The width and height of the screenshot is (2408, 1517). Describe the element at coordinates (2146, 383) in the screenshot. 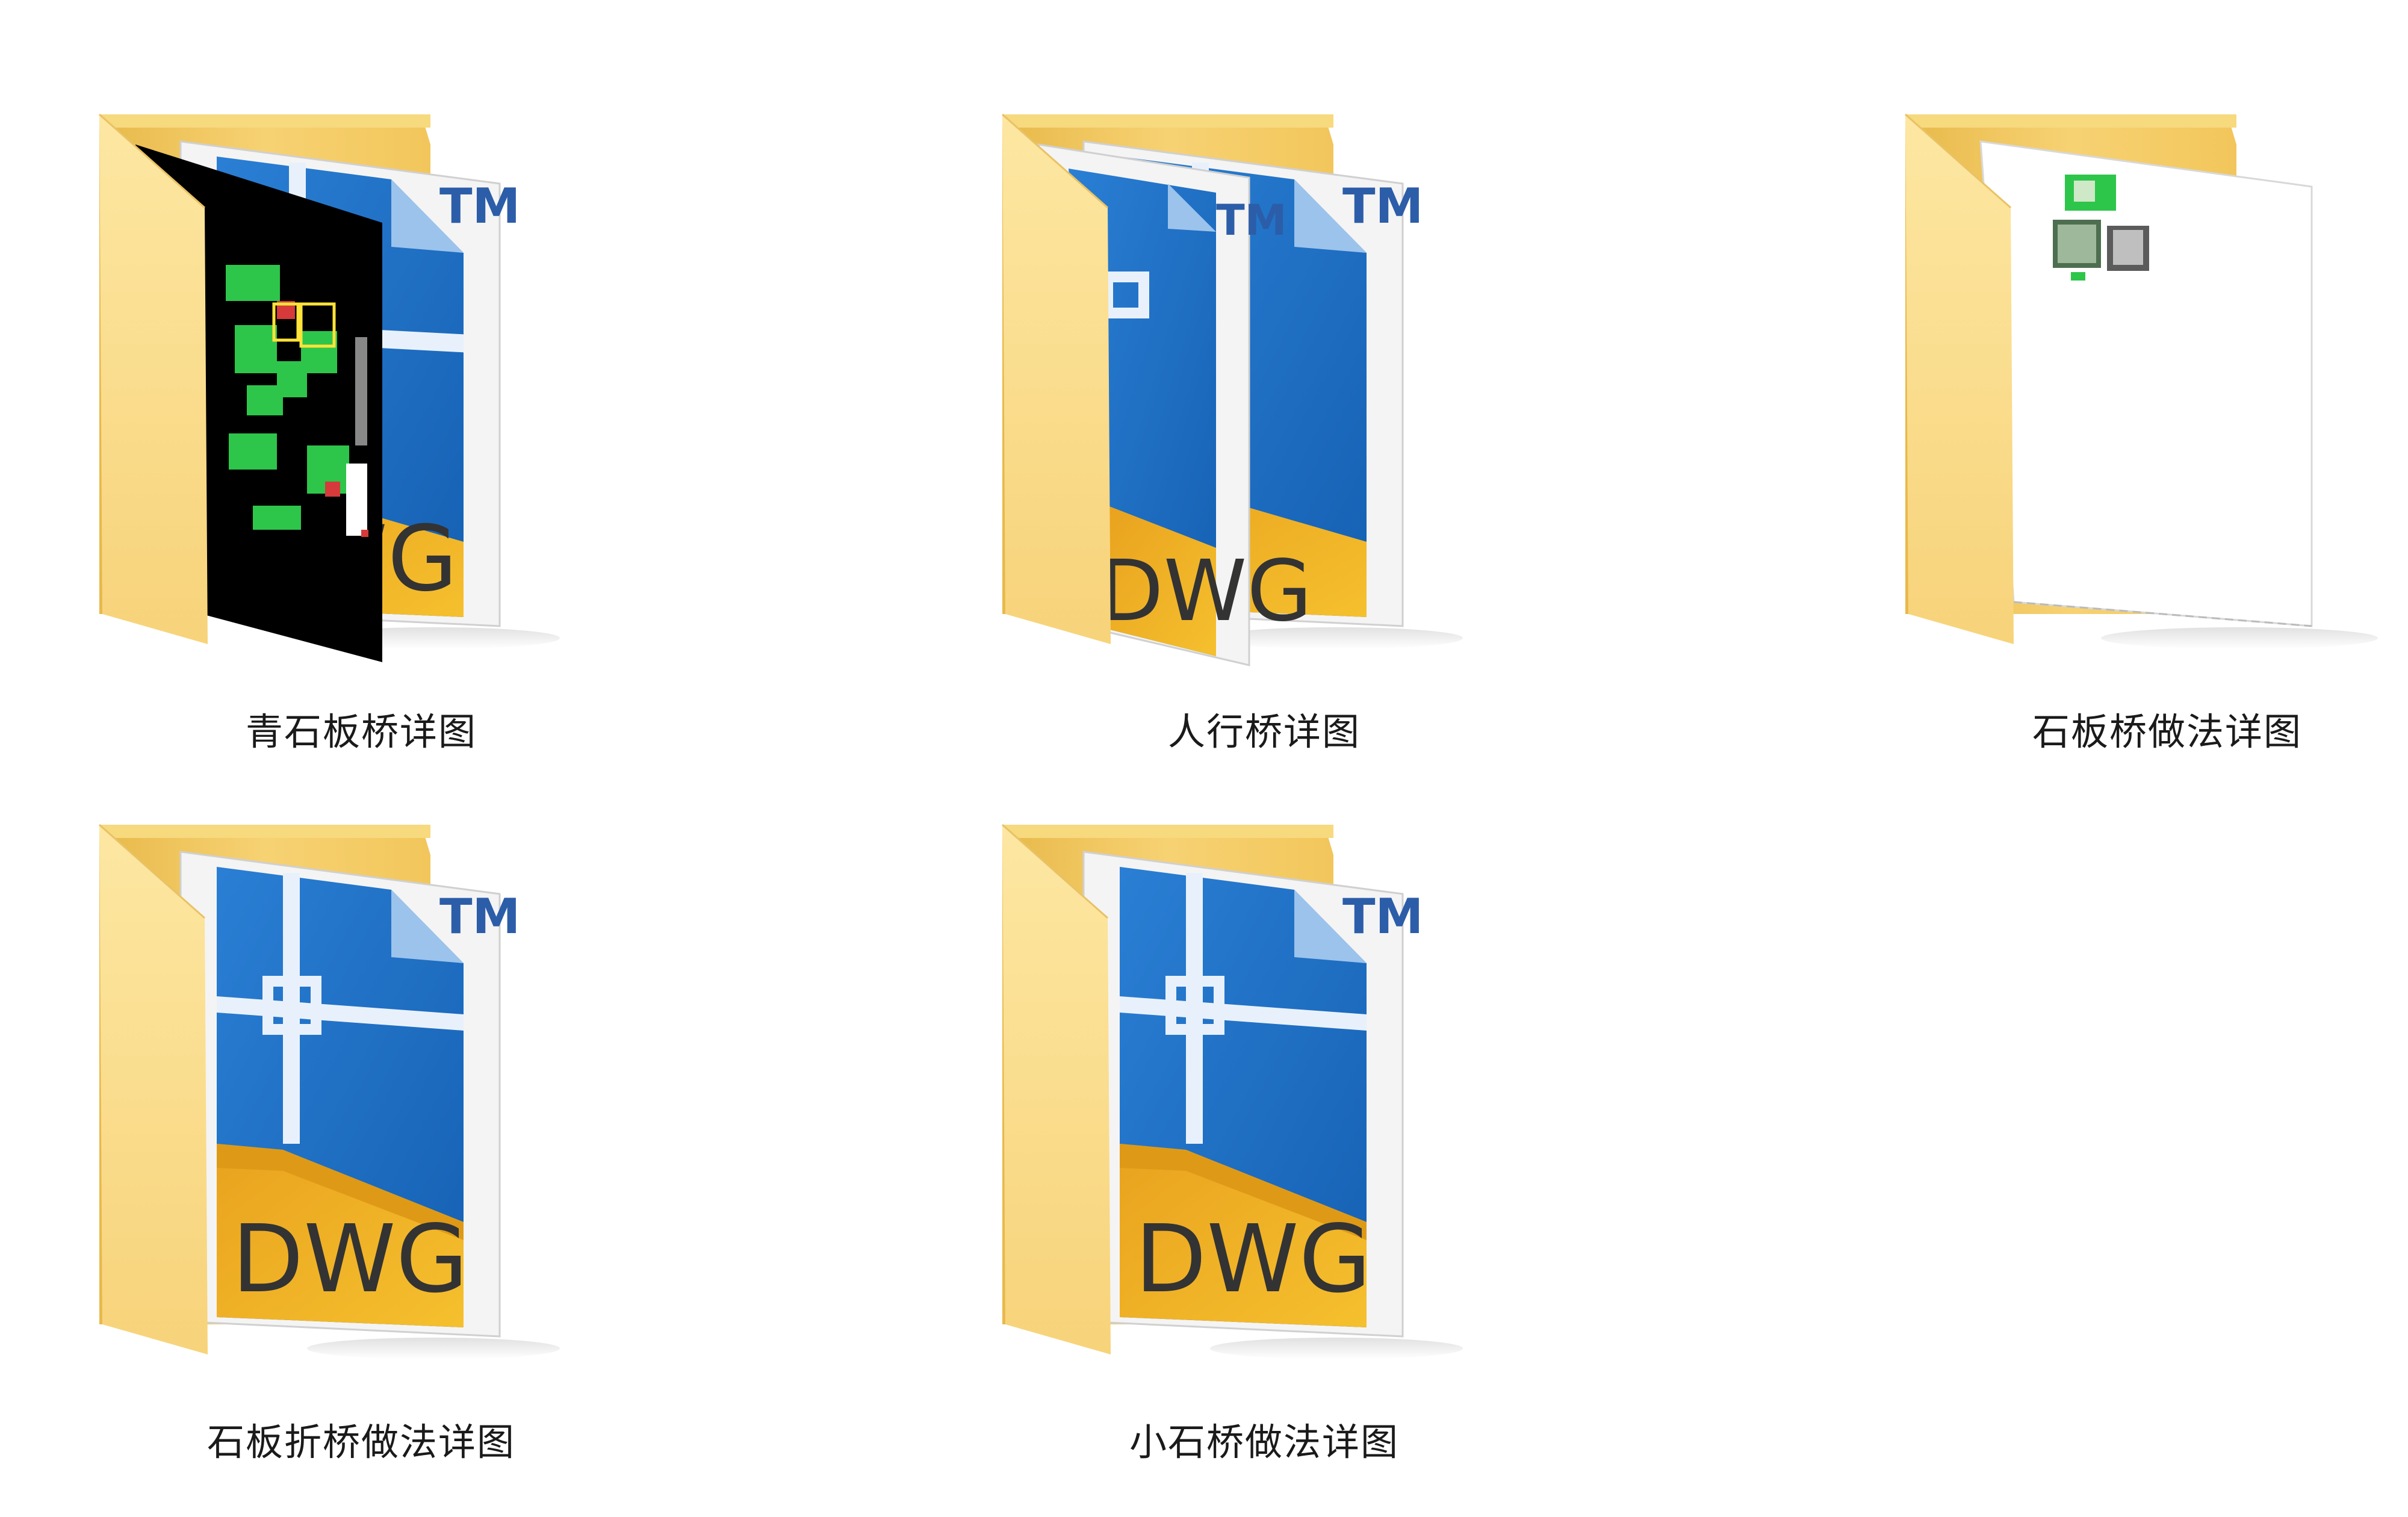

I see `white-document-thumbnail` at that location.